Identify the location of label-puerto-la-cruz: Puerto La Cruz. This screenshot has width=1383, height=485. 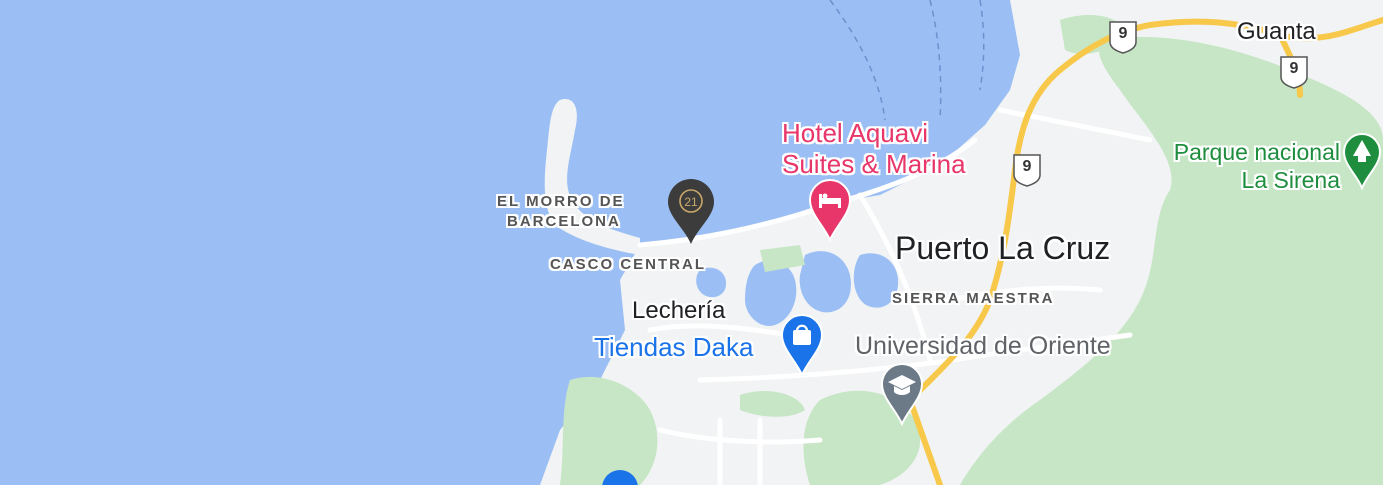
(1003, 248).